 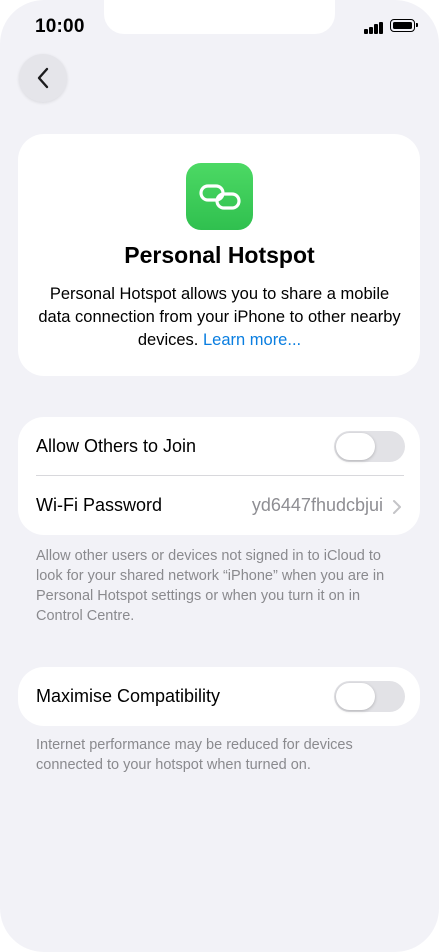 I want to click on maximise-compatibility-toggle, so click(x=369, y=696).